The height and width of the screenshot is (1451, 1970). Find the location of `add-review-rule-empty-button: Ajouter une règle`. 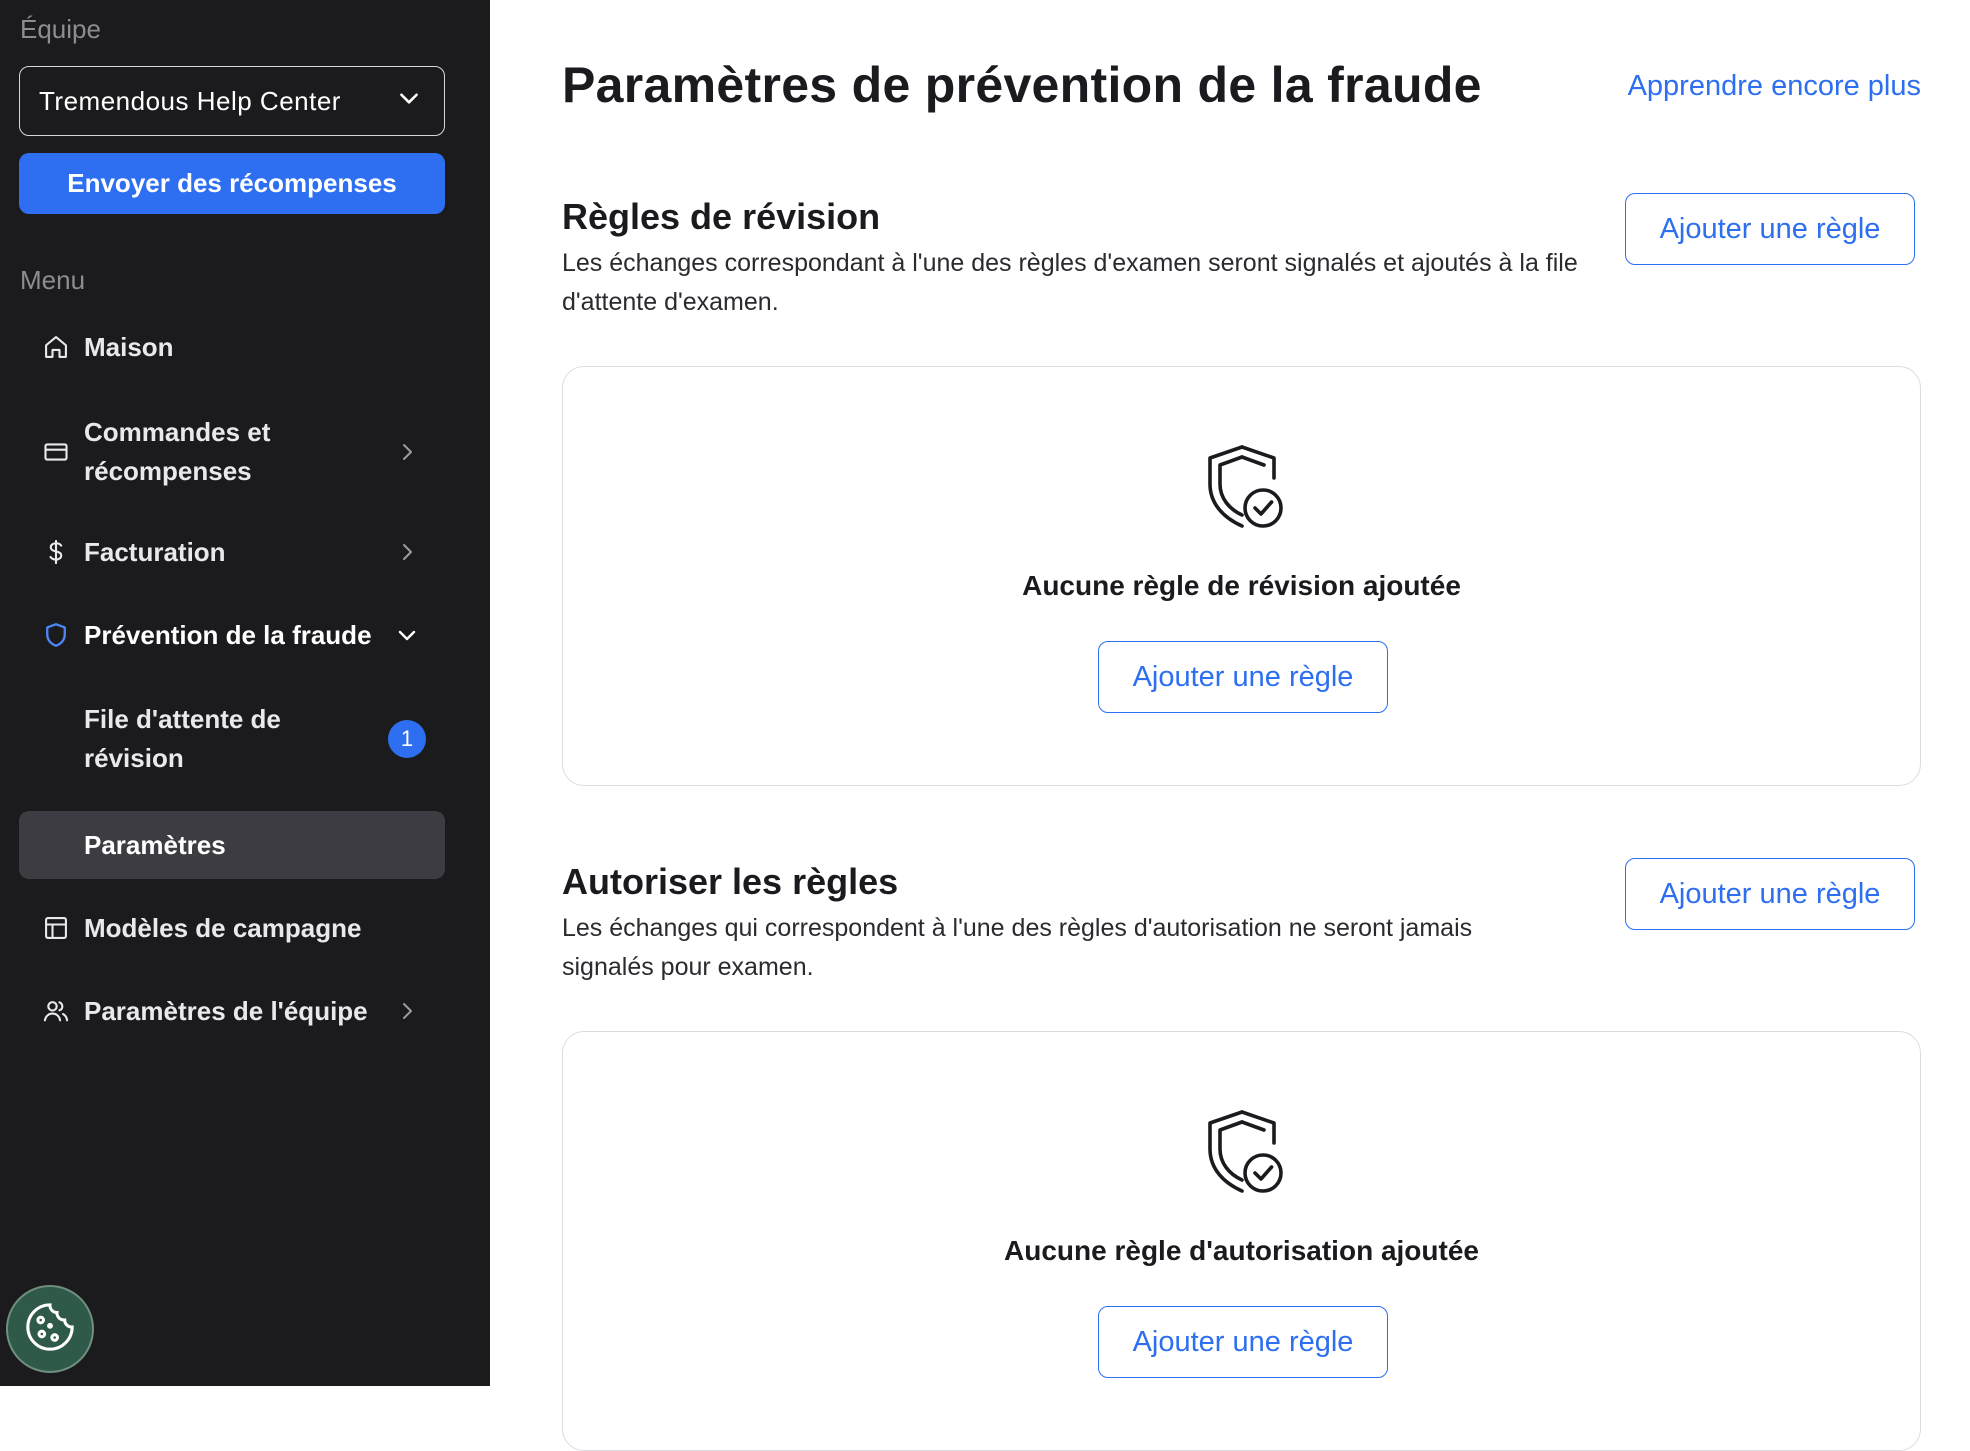

add-review-rule-empty-button: Ajouter une règle is located at coordinates (1243, 677).